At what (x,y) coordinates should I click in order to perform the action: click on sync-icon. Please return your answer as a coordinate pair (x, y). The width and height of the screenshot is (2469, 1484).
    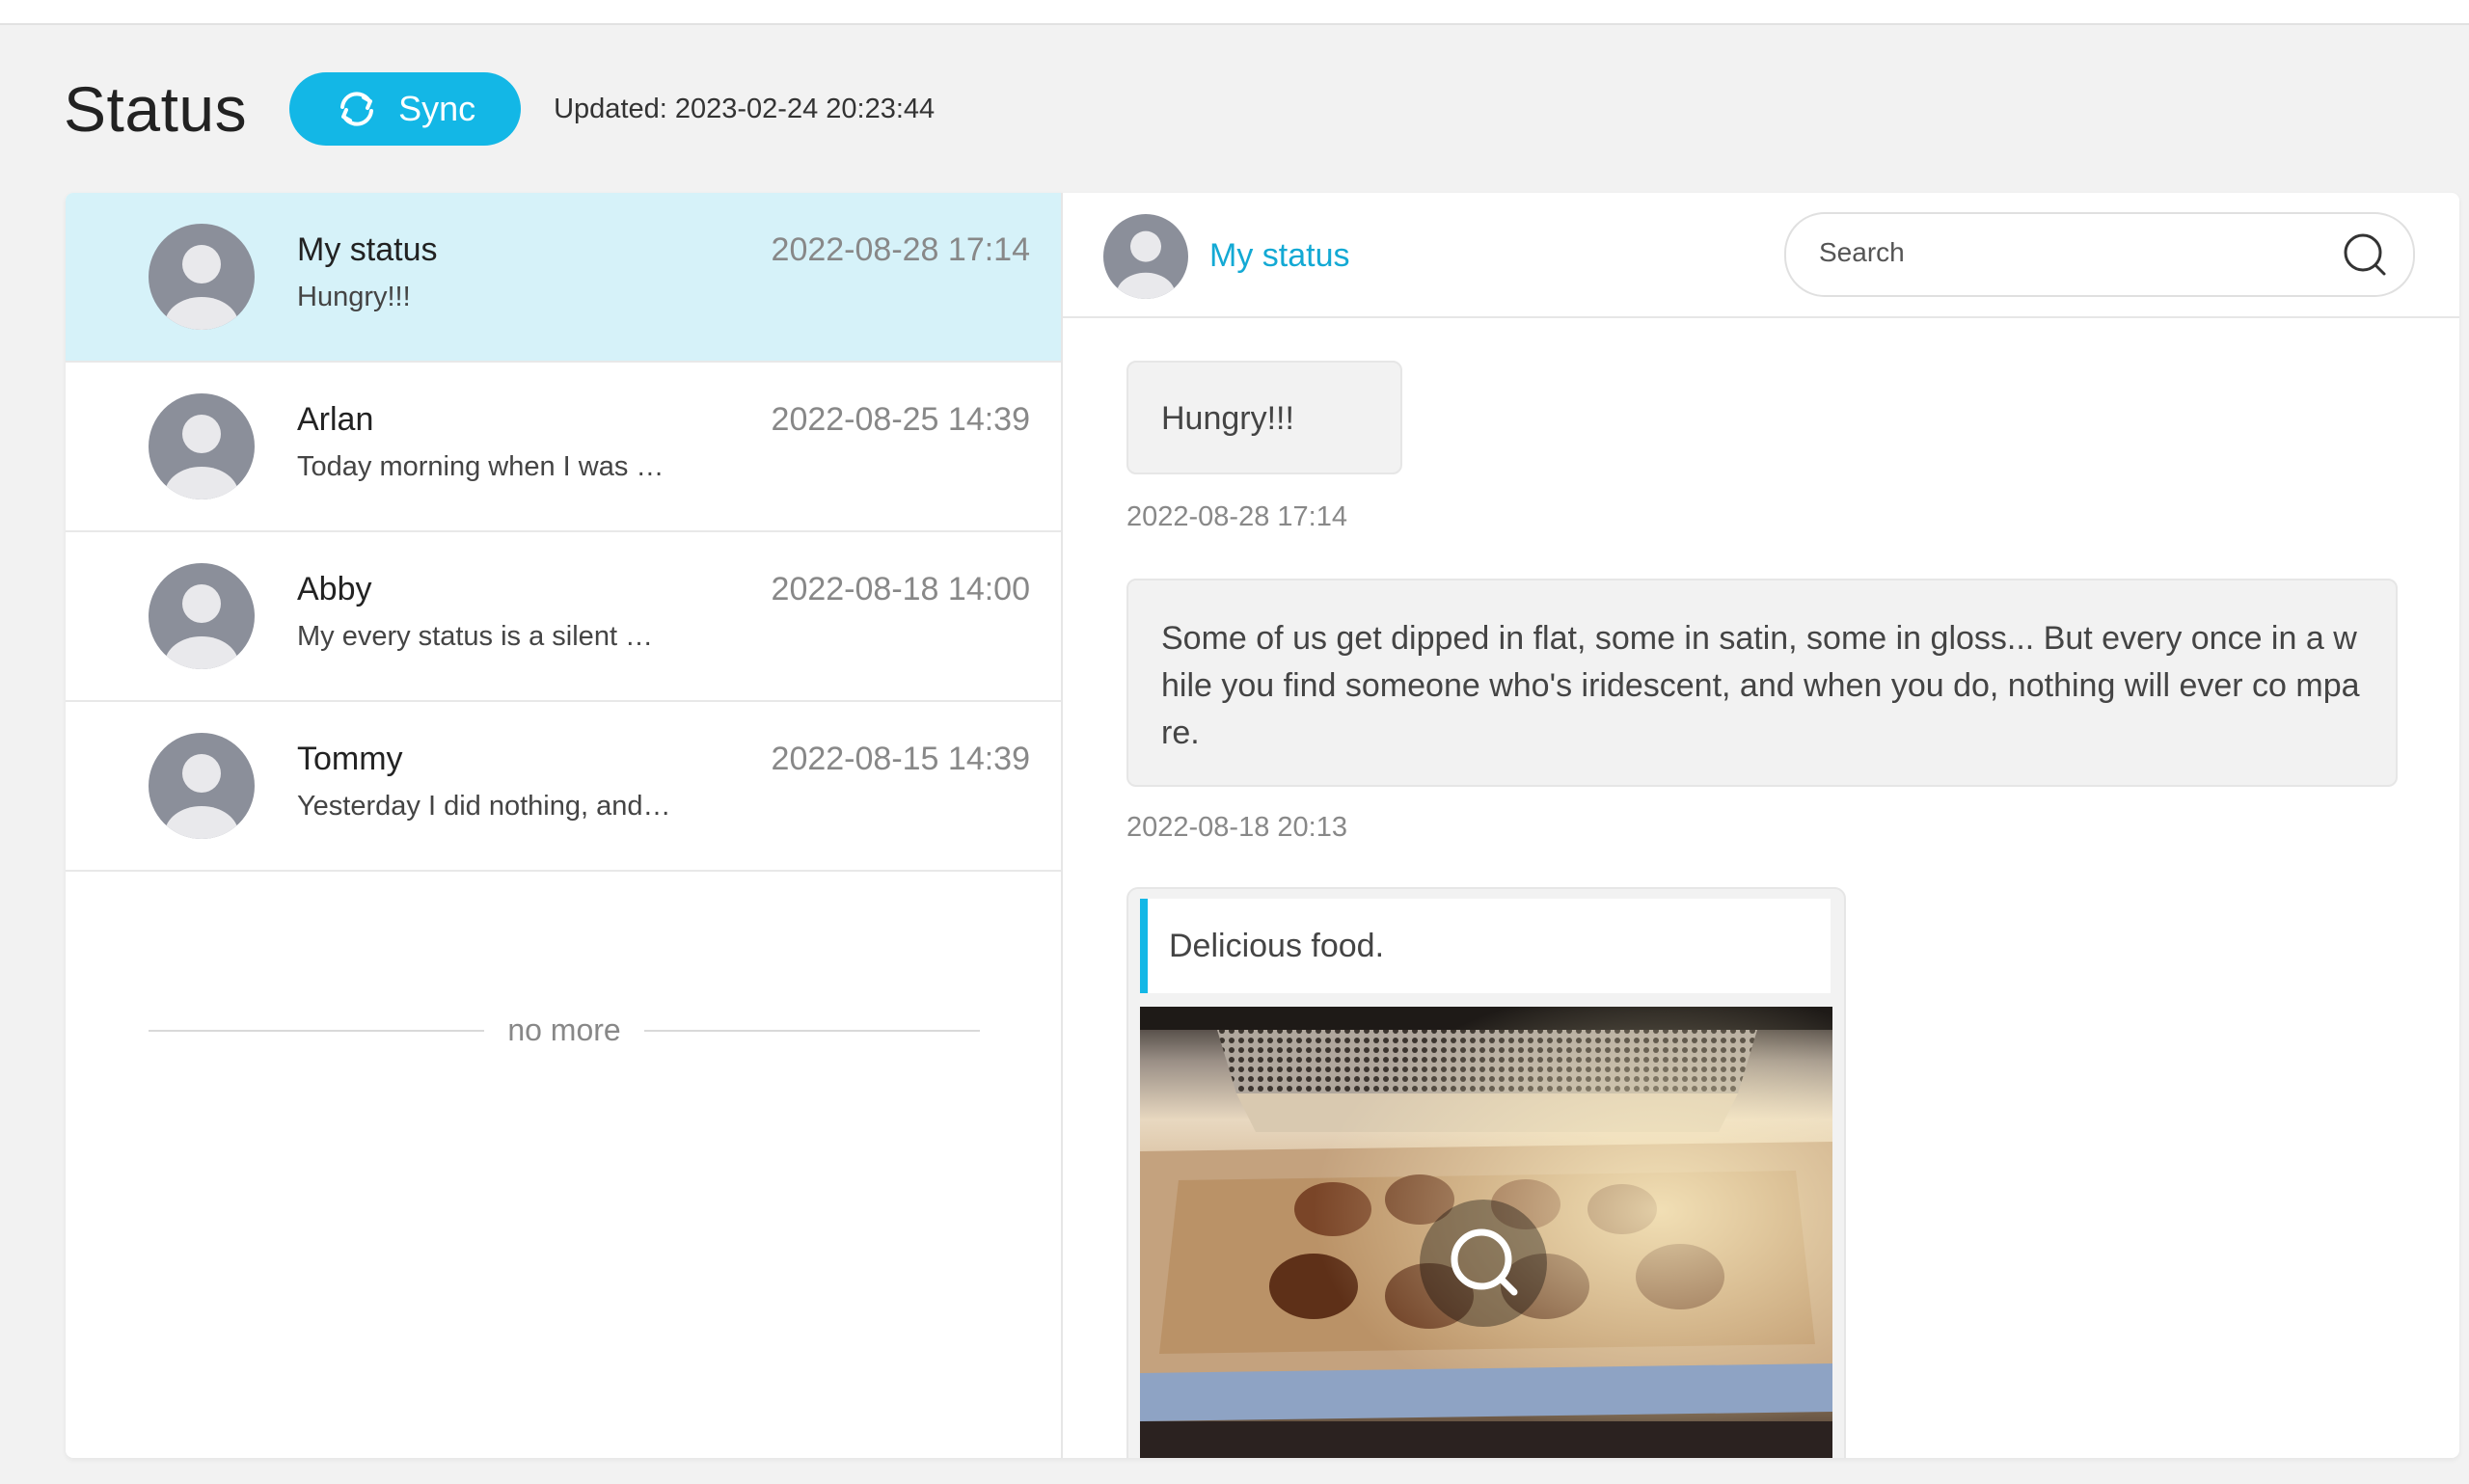
    Looking at the image, I should click on (357, 109).